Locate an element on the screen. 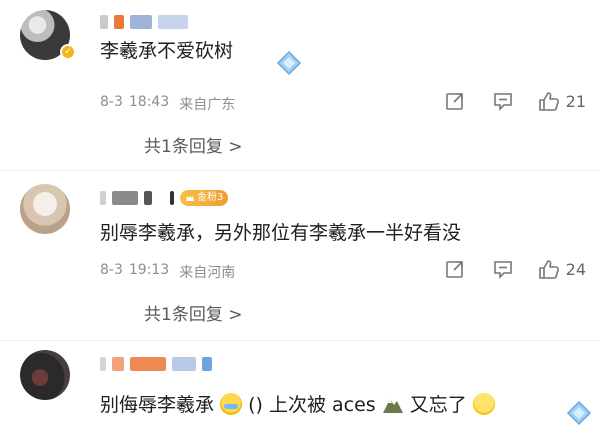 This screenshot has width=600, height=432. comment-meta: 8-3 19:13 来自河南 is located at coordinates (167, 272).